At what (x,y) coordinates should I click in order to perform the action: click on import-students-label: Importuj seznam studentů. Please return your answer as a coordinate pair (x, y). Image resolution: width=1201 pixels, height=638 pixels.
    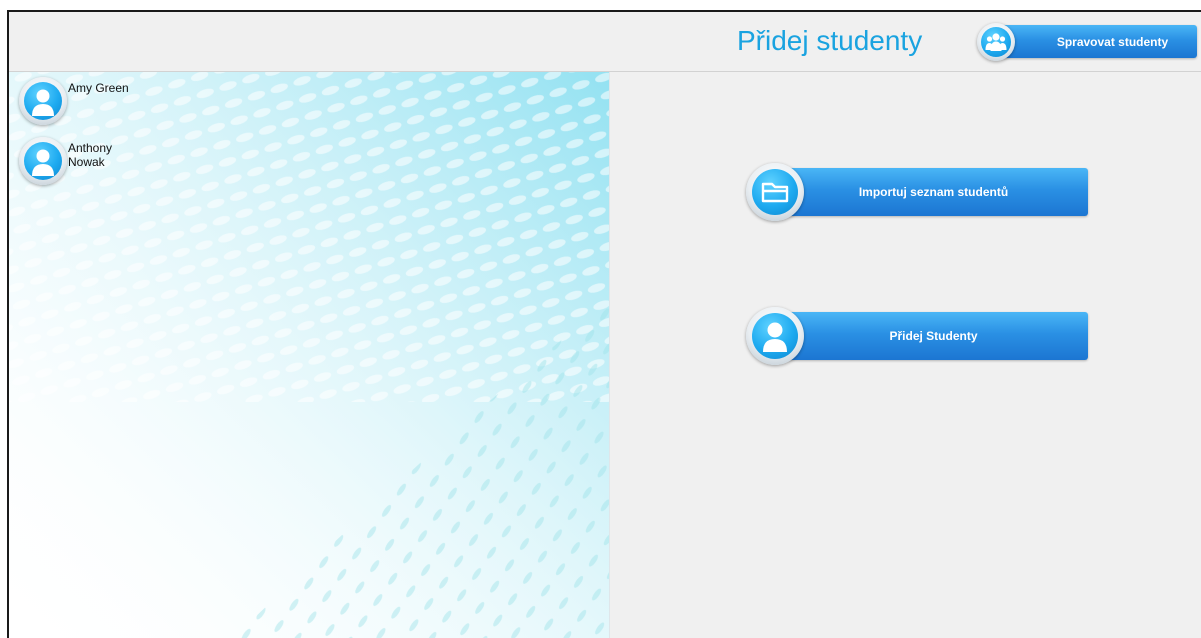
    Looking at the image, I should click on (933, 192).